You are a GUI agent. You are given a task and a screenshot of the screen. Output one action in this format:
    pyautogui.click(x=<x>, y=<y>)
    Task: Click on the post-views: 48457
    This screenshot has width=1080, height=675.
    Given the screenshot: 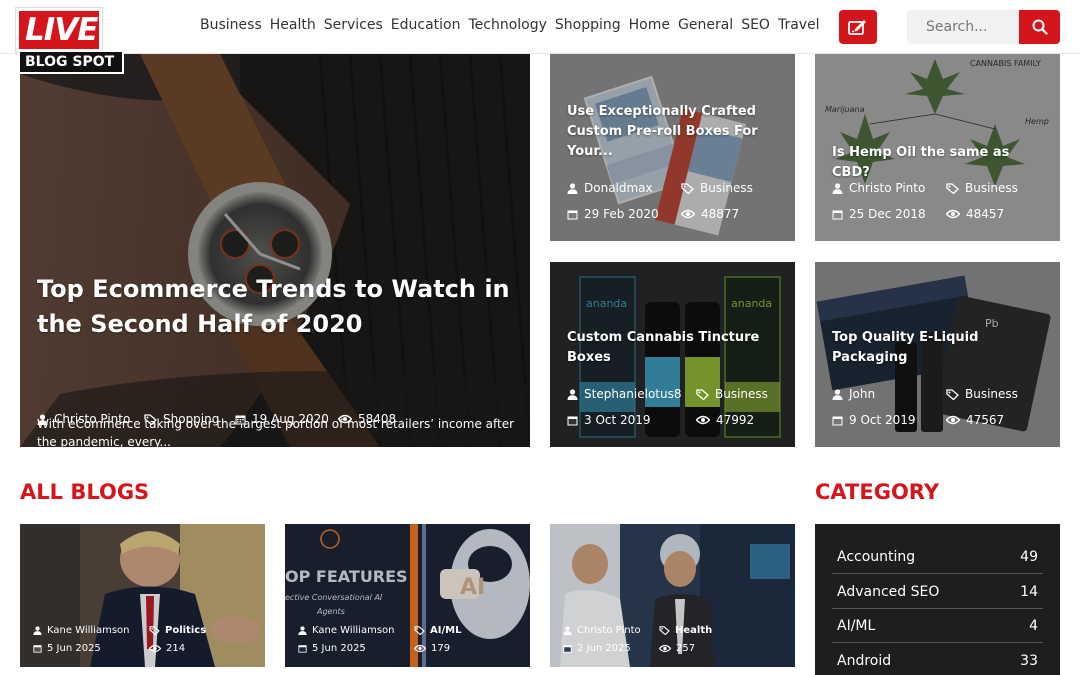 What is the action you would take?
    pyautogui.click(x=975, y=214)
    